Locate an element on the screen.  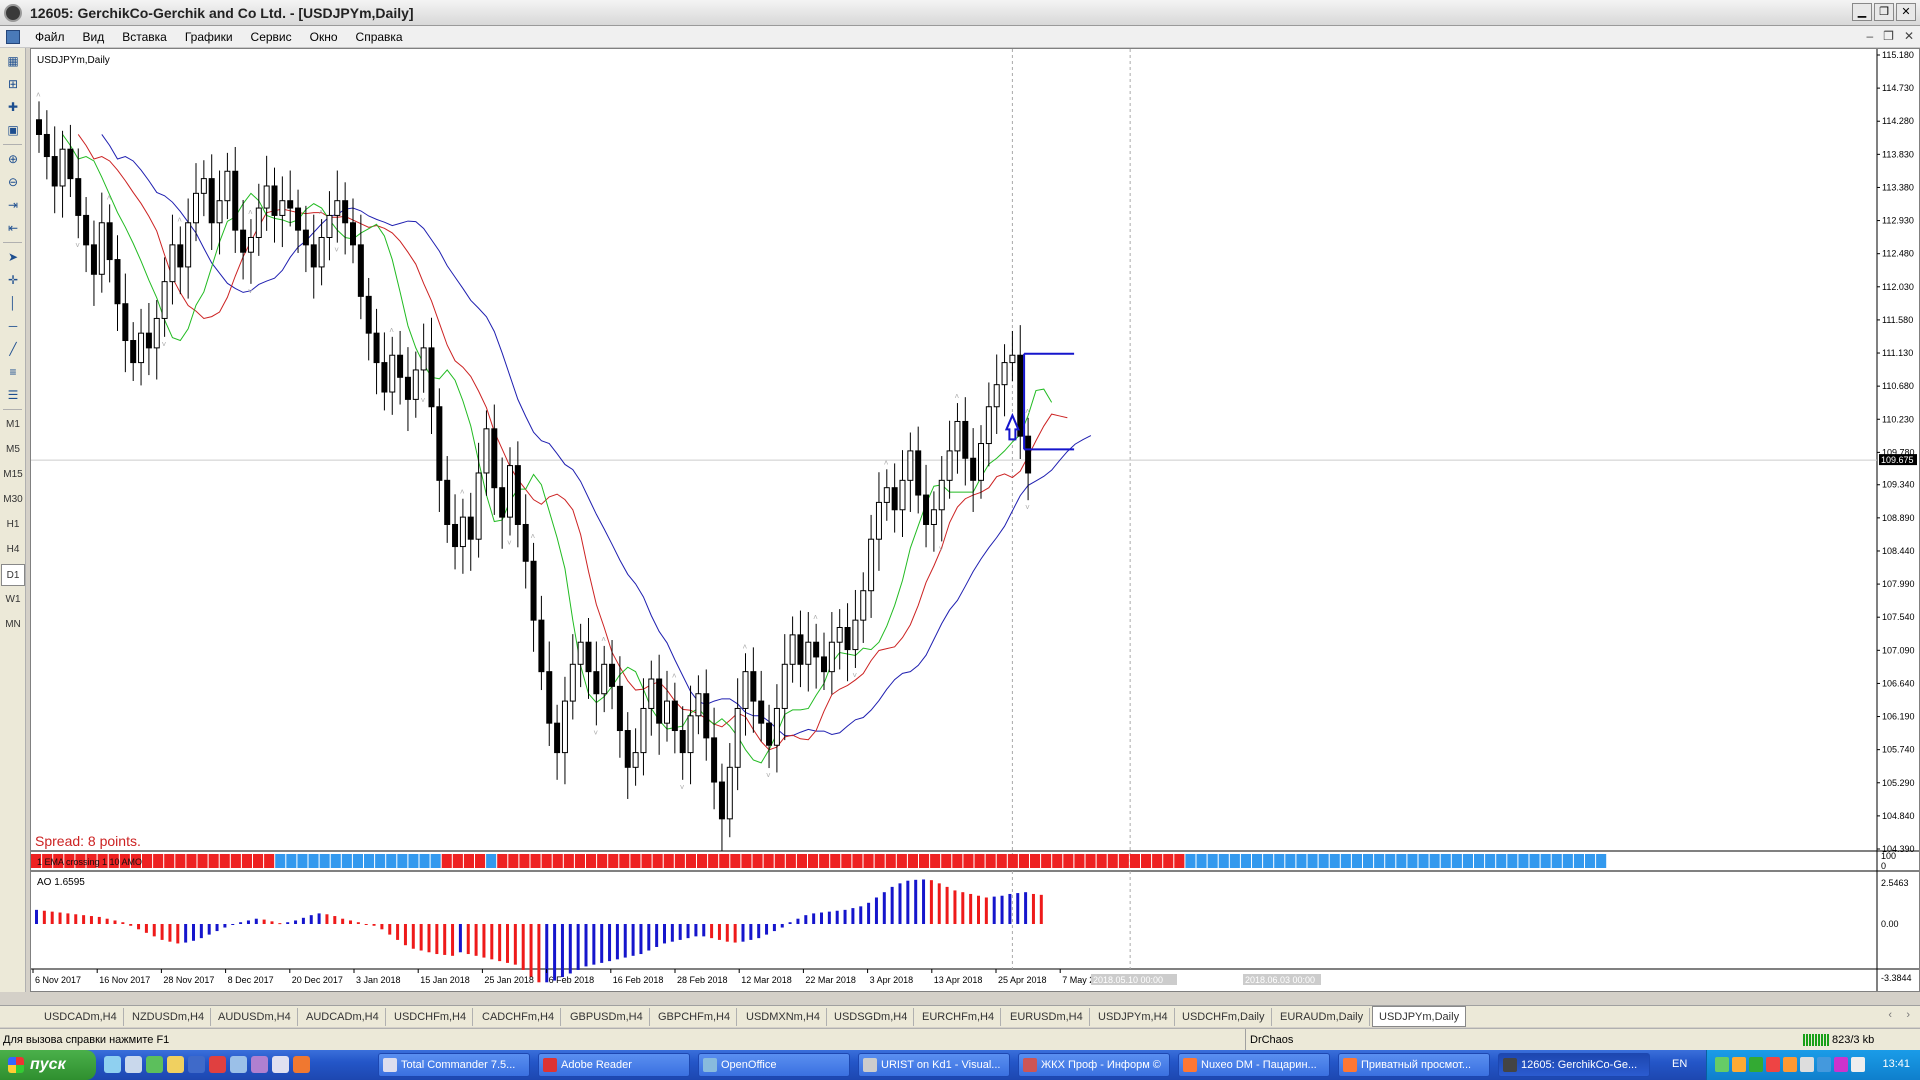
chart-window-icon is located at coordinates (13, 36).